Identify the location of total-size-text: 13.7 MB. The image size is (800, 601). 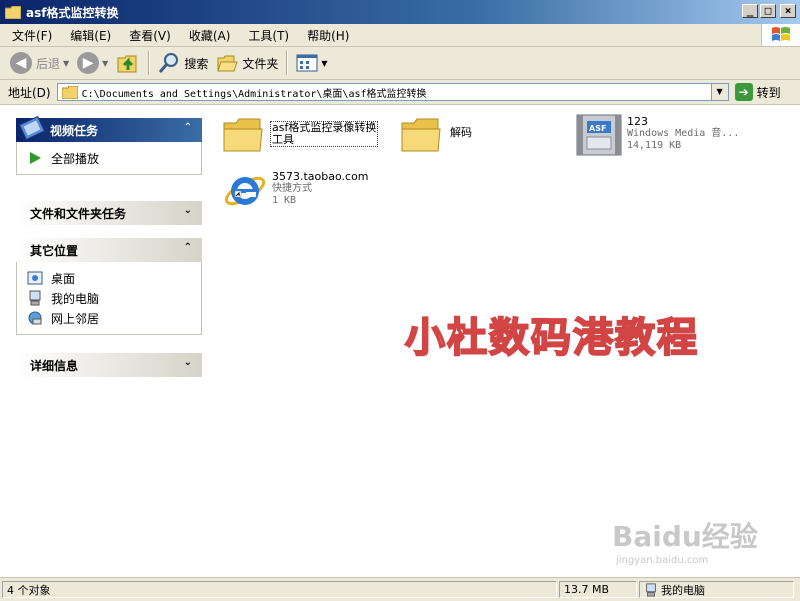
(587, 589).